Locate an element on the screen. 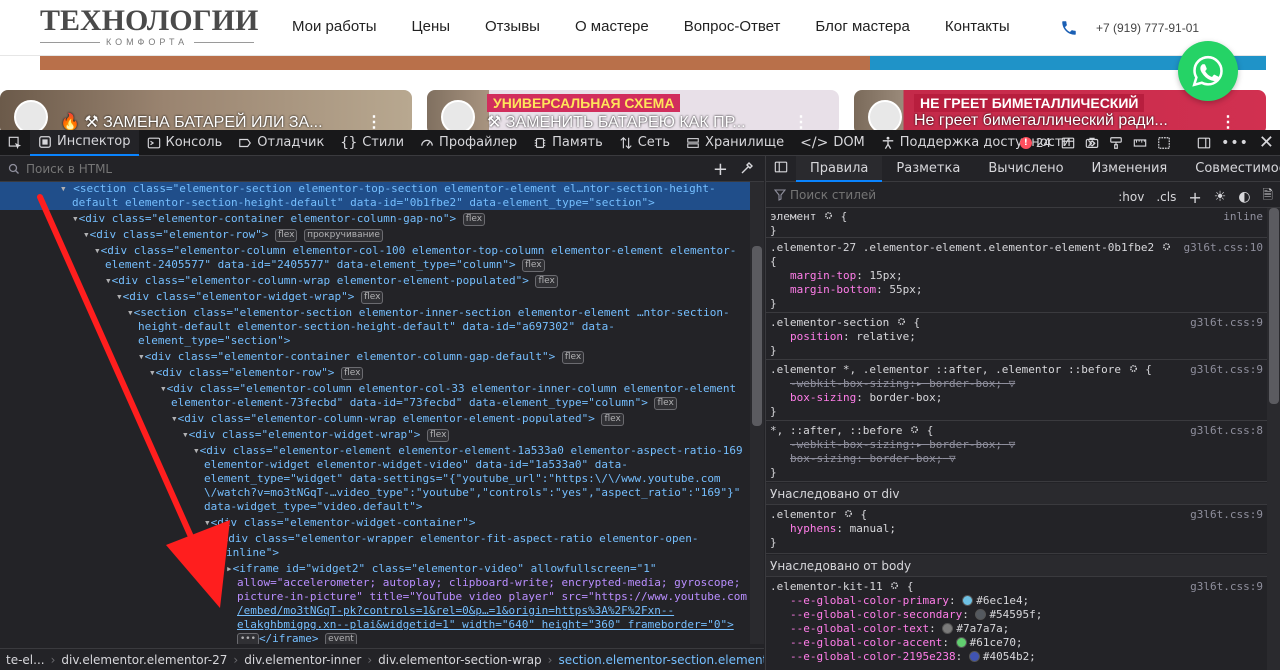  tab-compatibility: Совместимость is located at coordinates (1230, 169).